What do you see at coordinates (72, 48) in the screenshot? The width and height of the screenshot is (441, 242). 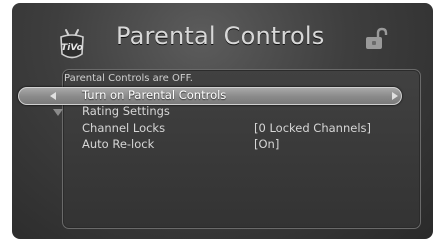 I see `svg-text: TiVo` at bounding box center [72, 48].